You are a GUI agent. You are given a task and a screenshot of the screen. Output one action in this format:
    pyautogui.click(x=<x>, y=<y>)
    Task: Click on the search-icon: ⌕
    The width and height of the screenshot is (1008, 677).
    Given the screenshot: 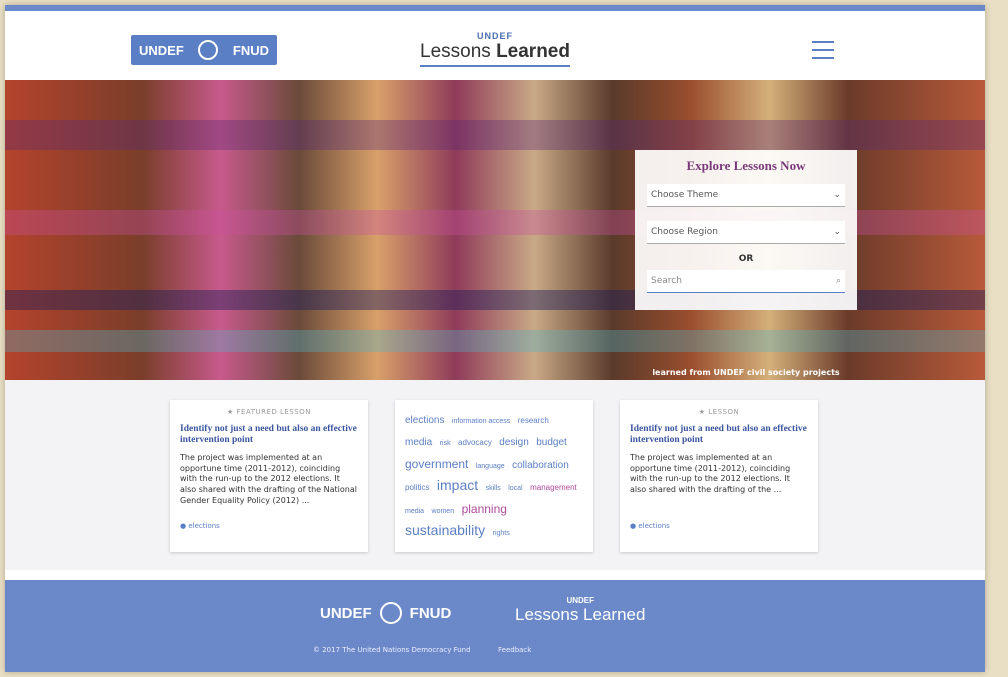 What is the action you would take?
    pyautogui.click(x=838, y=281)
    